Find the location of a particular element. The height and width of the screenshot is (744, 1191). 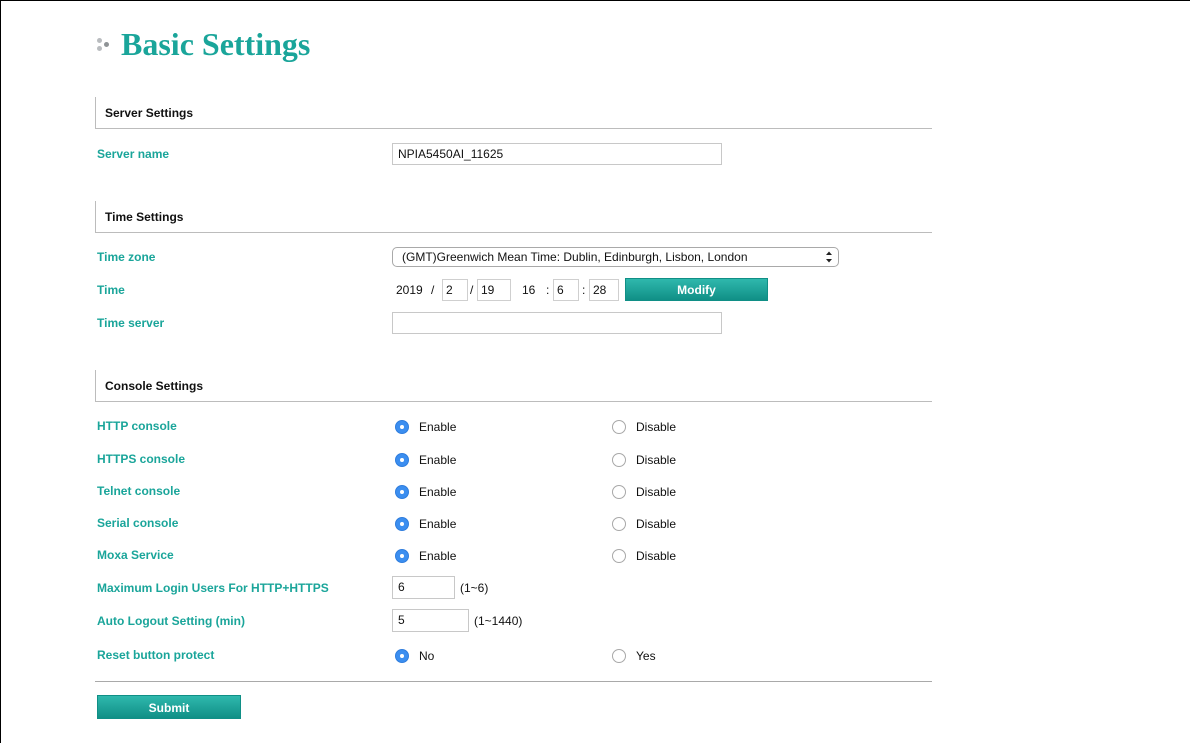

page-title: Basic Settings is located at coordinates (202, 44).